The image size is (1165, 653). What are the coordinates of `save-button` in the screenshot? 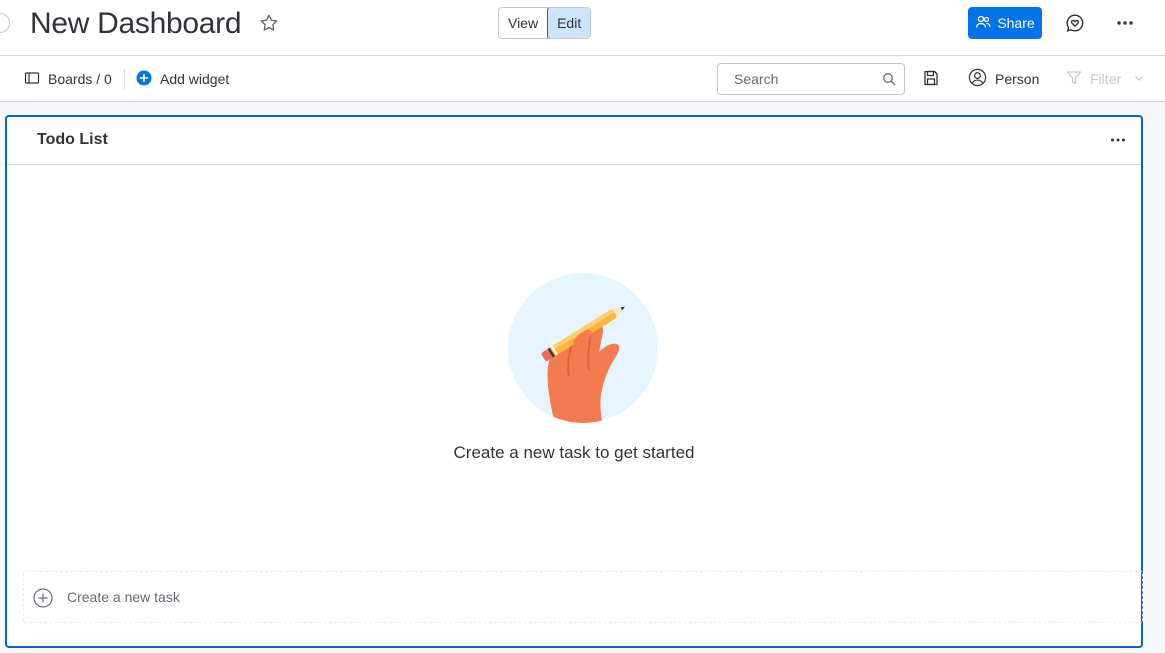 It's located at (931, 79).